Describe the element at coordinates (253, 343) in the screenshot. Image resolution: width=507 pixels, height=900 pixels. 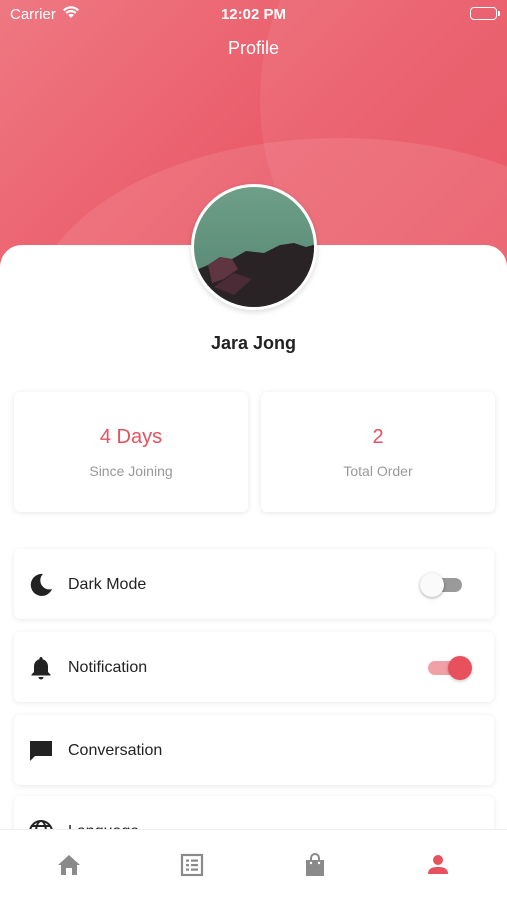
I see `user-name: Jara Jong` at that location.